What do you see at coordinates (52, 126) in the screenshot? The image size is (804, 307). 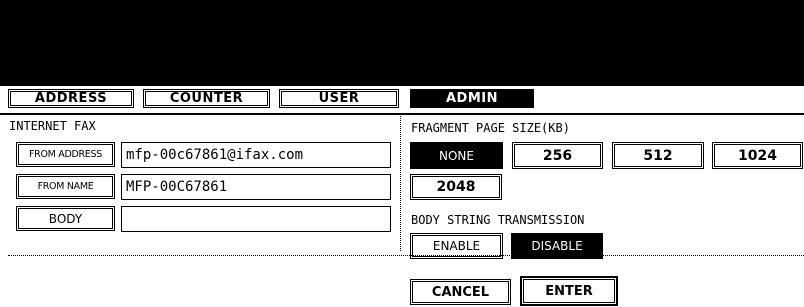 I see `internet-fax-title: INTERNET FAX` at bounding box center [52, 126].